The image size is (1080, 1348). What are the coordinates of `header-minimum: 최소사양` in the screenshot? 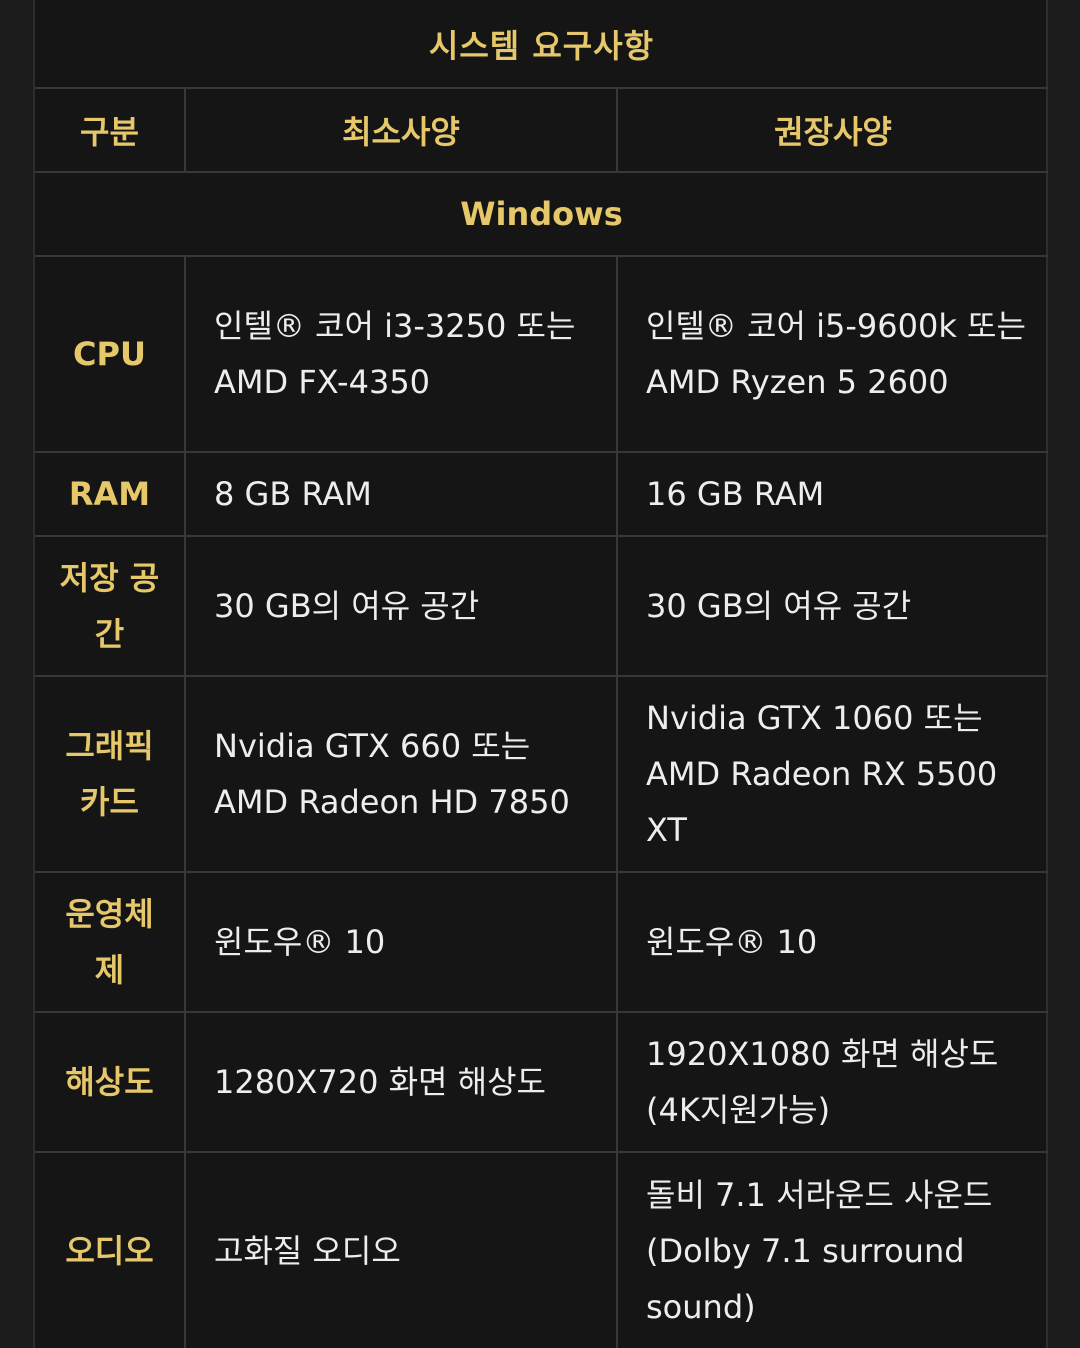 It's located at (401, 130).